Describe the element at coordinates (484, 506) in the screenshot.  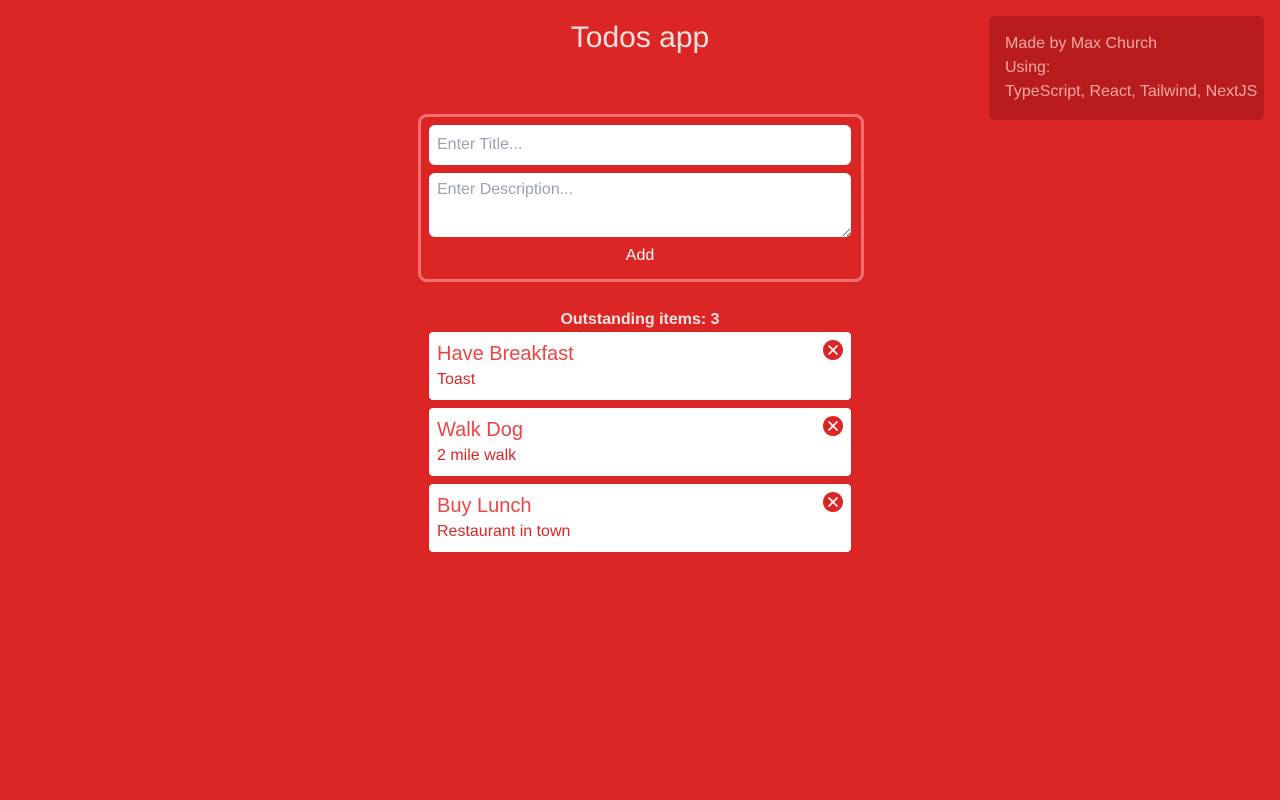
I see `todo-title: Buy Lunch` at that location.